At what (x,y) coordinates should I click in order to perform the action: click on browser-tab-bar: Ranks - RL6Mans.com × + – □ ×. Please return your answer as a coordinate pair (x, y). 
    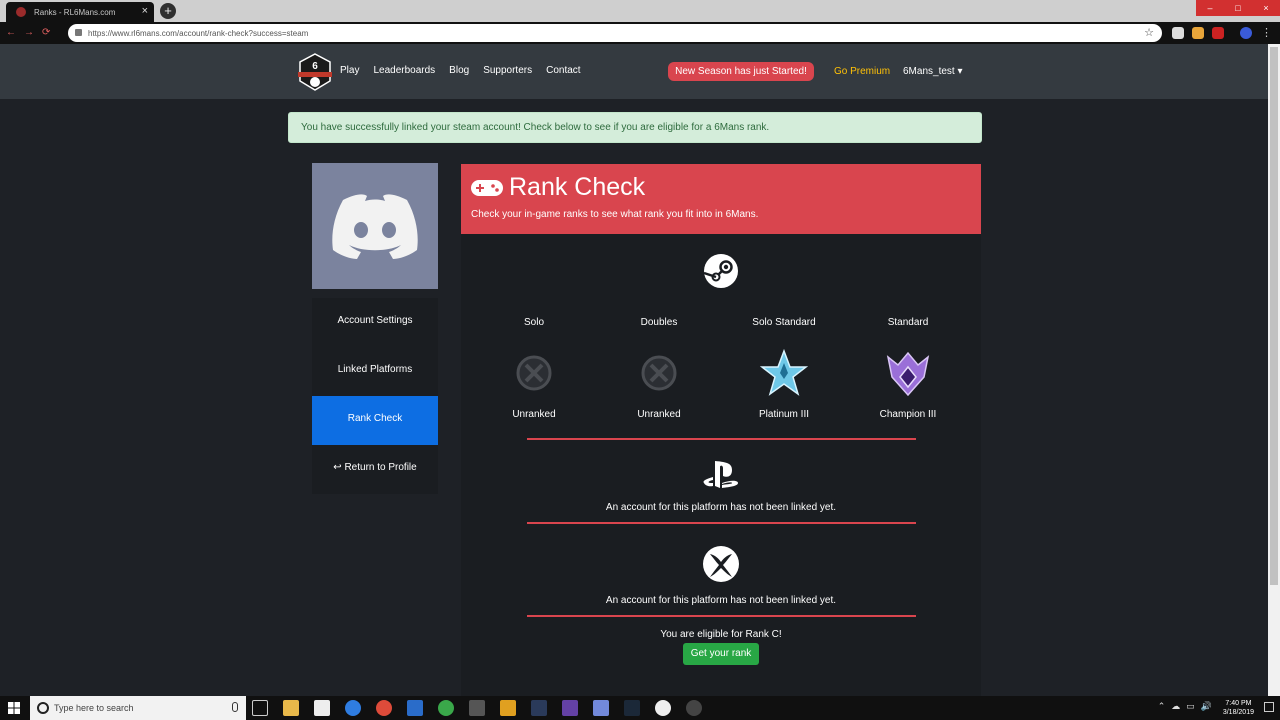
    Looking at the image, I should click on (640, 11).